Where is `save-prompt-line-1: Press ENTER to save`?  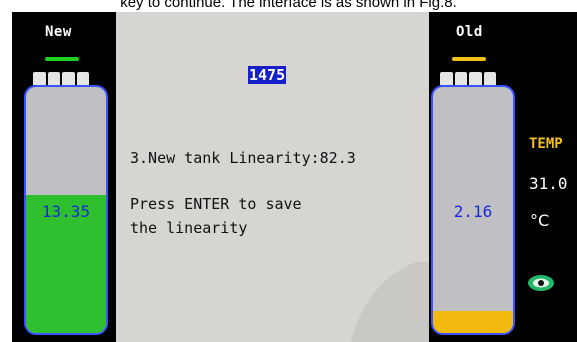 save-prompt-line-1: Press ENTER to save is located at coordinates (216, 204).